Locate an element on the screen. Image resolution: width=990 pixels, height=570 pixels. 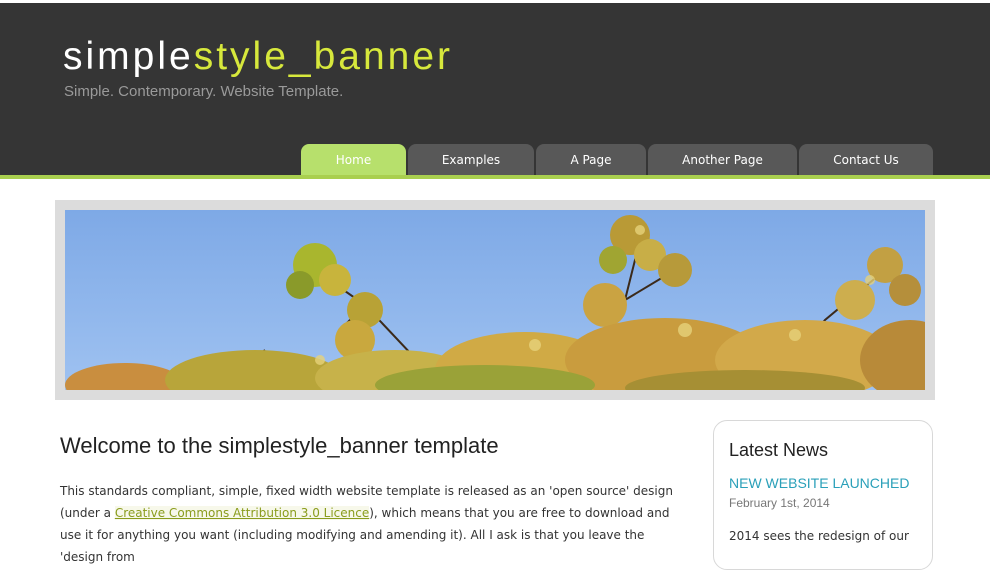
menu-item-another-page: Another Page is located at coordinates (722, 159).